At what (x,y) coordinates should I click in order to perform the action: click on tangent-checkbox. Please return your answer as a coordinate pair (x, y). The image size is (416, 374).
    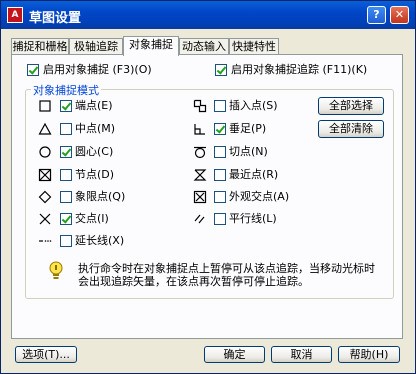
    Looking at the image, I should click on (220, 152).